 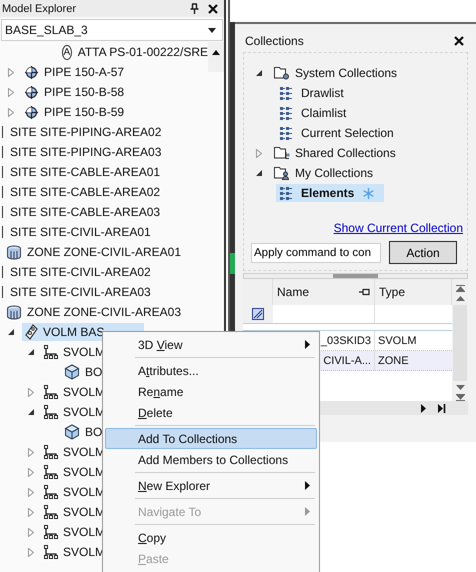 I want to click on collection-item: Shared Collections, so click(x=335, y=153).